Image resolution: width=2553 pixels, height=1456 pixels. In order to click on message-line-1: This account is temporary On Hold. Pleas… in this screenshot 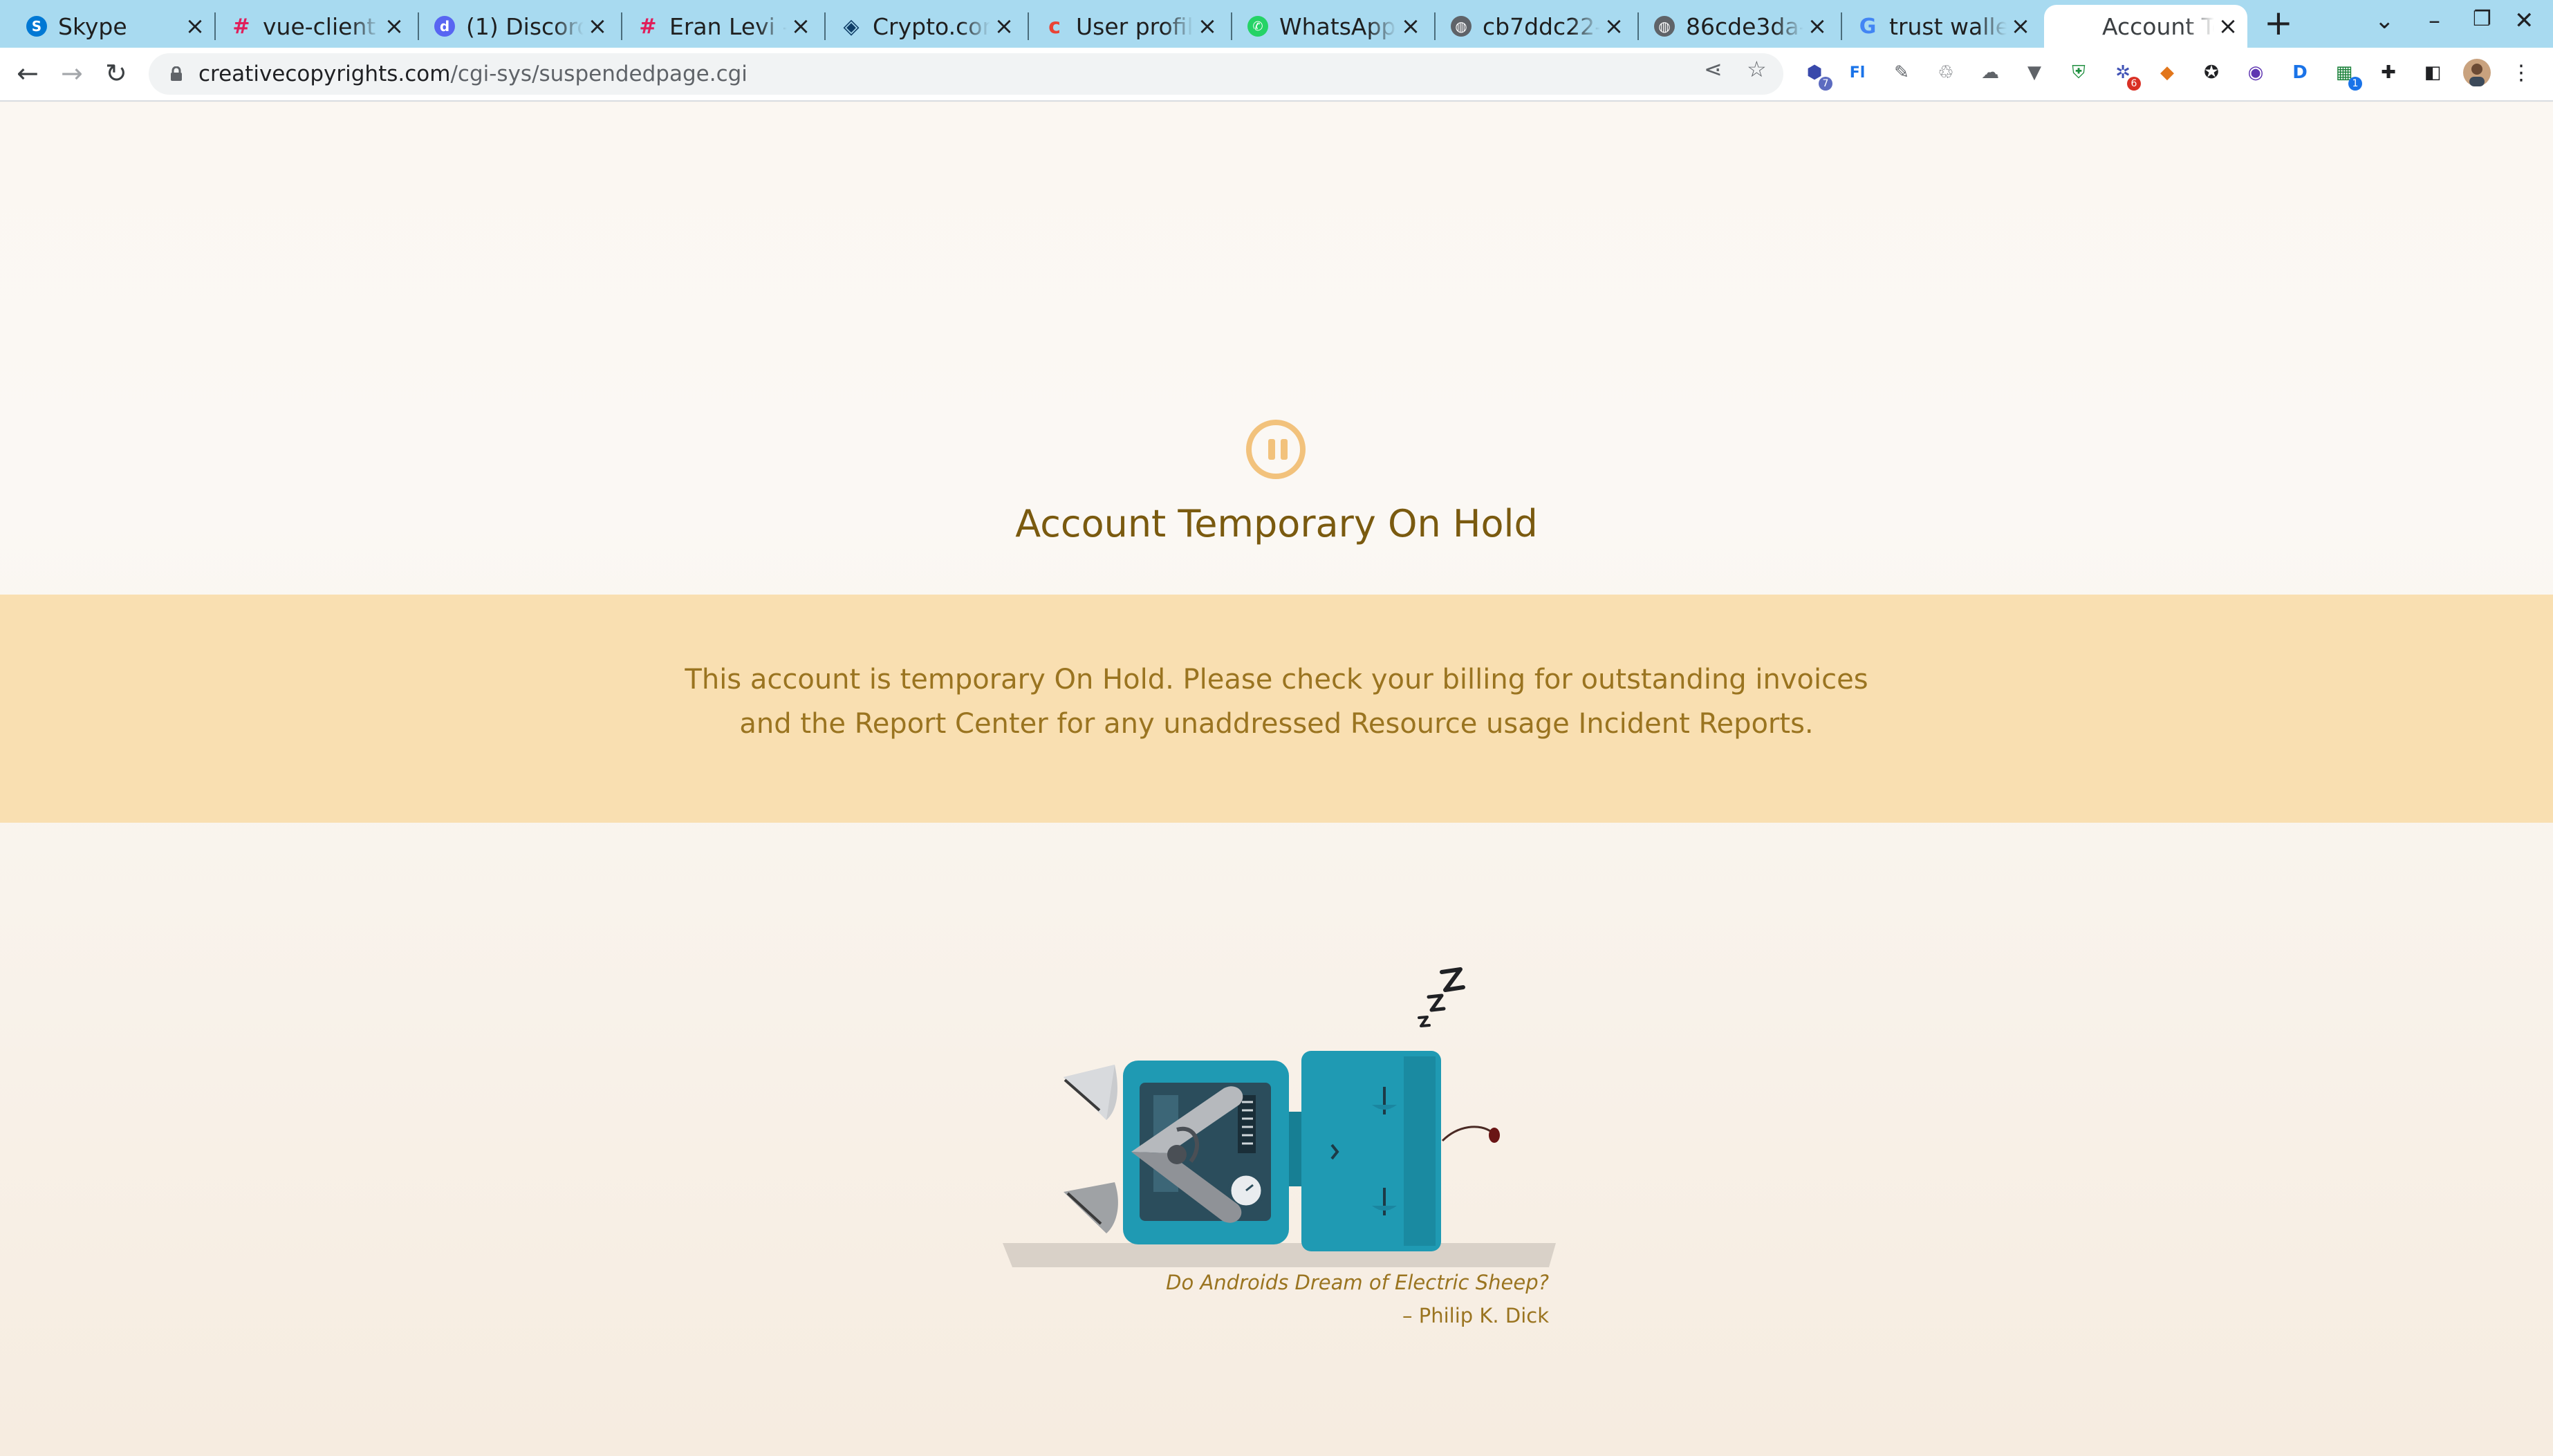, I will do `click(1276, 680)`.